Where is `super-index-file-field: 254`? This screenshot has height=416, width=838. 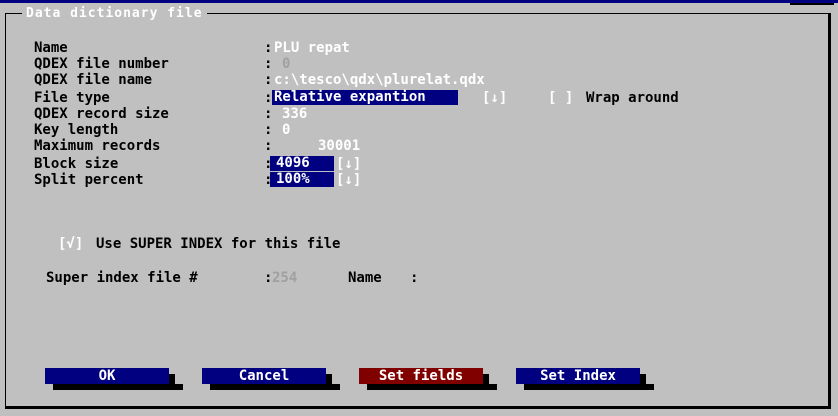 super-index-file-field: 254 is located at coordinates (284, 278).